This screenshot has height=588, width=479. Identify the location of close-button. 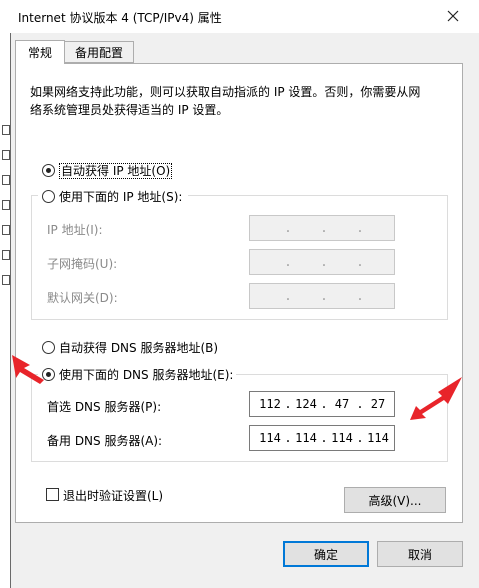
(453, 16).